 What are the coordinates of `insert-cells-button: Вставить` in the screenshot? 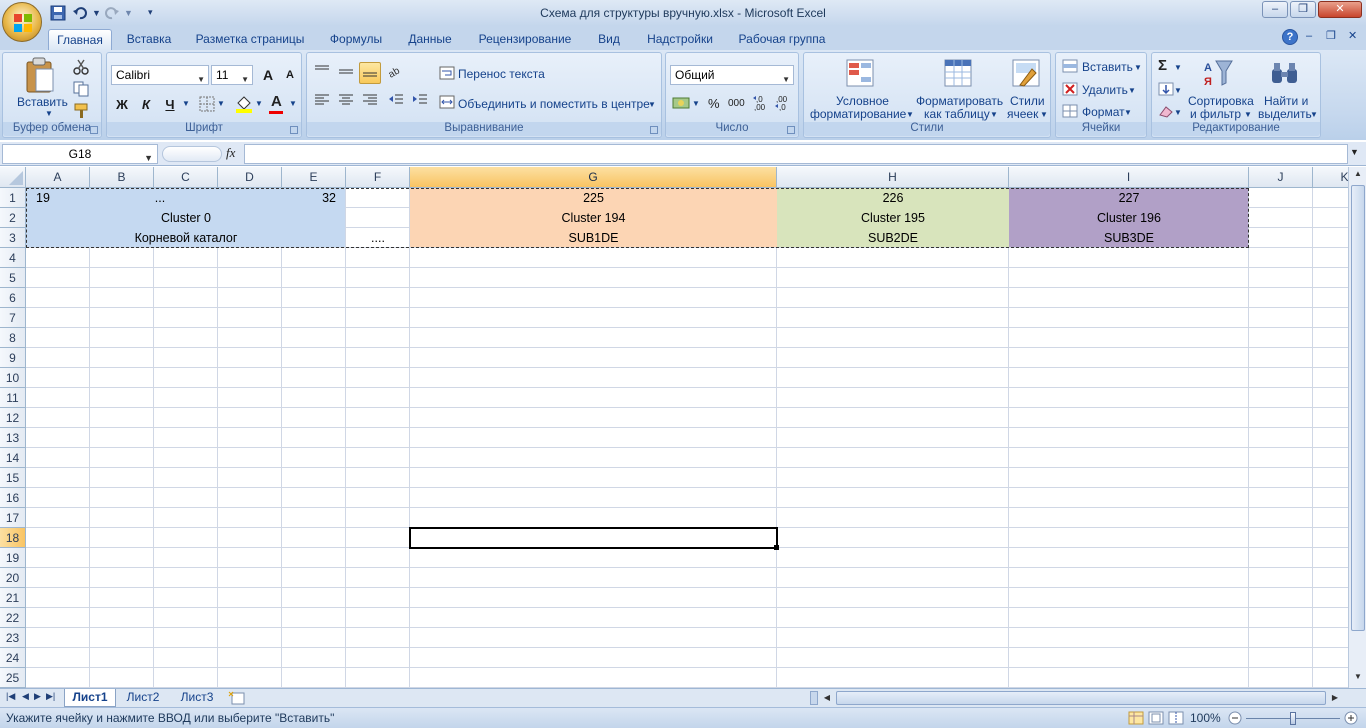 It's located at (1107, 67).